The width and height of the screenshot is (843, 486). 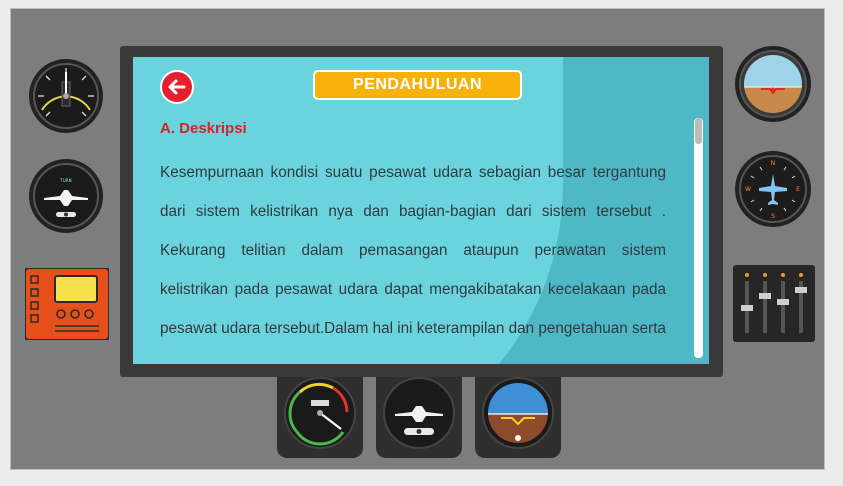 What do you see at coordinates (773, 216) in the screenshot?
I see `svg-text: S` at bounding box center [773, 216].